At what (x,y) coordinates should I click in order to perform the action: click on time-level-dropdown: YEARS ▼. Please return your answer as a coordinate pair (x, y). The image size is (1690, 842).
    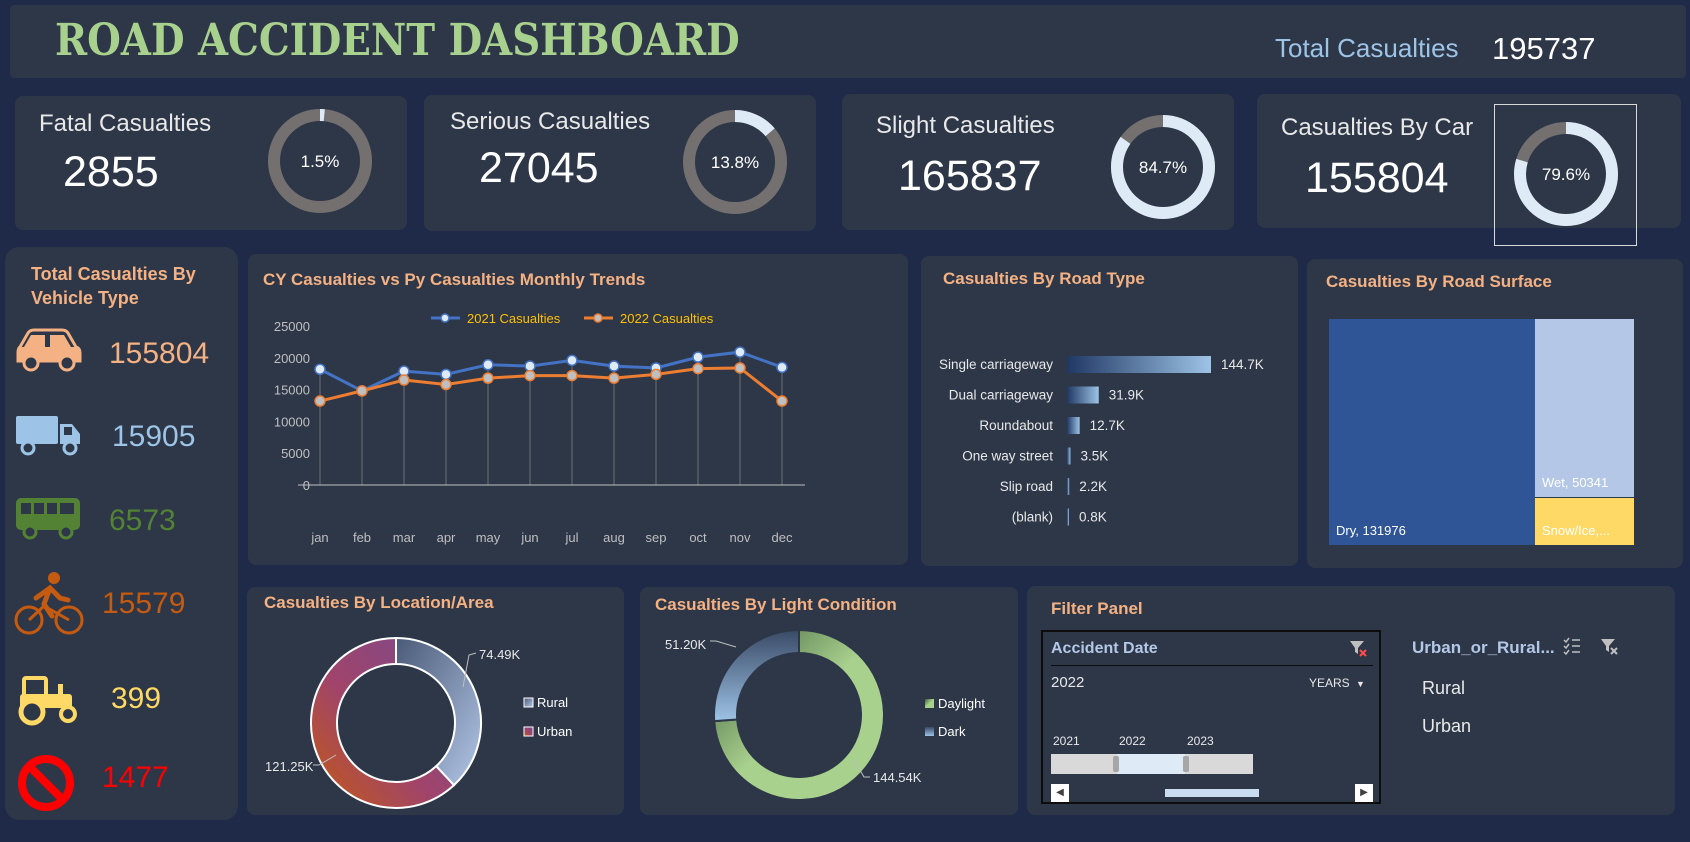
    Looking at the image, I should click on (1337, 683).